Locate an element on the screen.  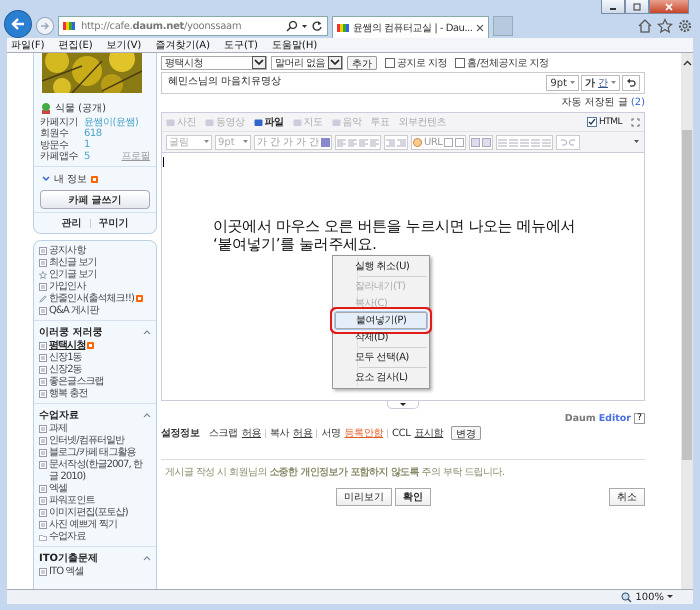
admin-link: 관리 is located at coordinates (72, 223).